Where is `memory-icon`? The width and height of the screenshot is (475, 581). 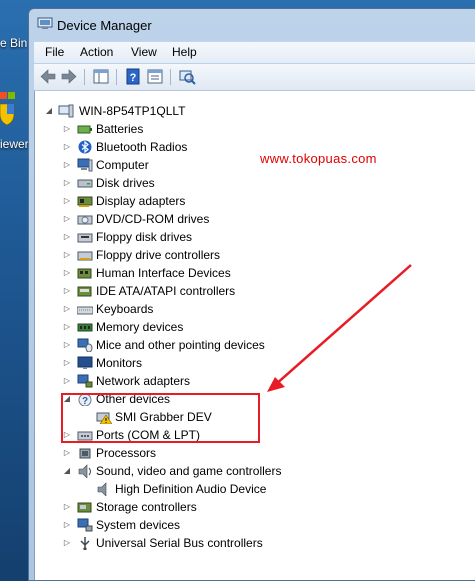 memory-icon is located at coordinates (85, 327).